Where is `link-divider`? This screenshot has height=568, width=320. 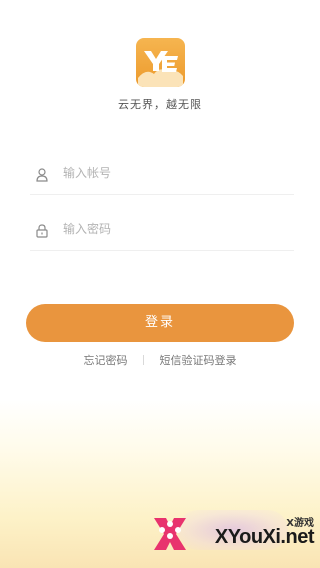 link-divider is located at coordinates (143, 360).